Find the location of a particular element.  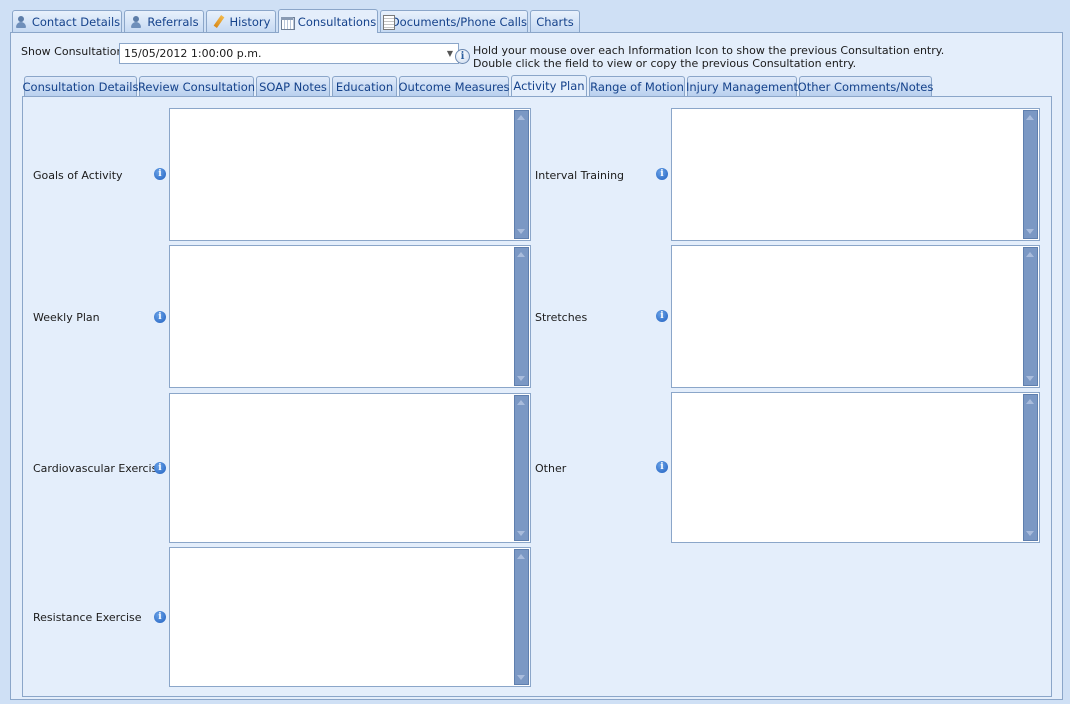

goals-of-activity-field is located at coordinates (350, 174).